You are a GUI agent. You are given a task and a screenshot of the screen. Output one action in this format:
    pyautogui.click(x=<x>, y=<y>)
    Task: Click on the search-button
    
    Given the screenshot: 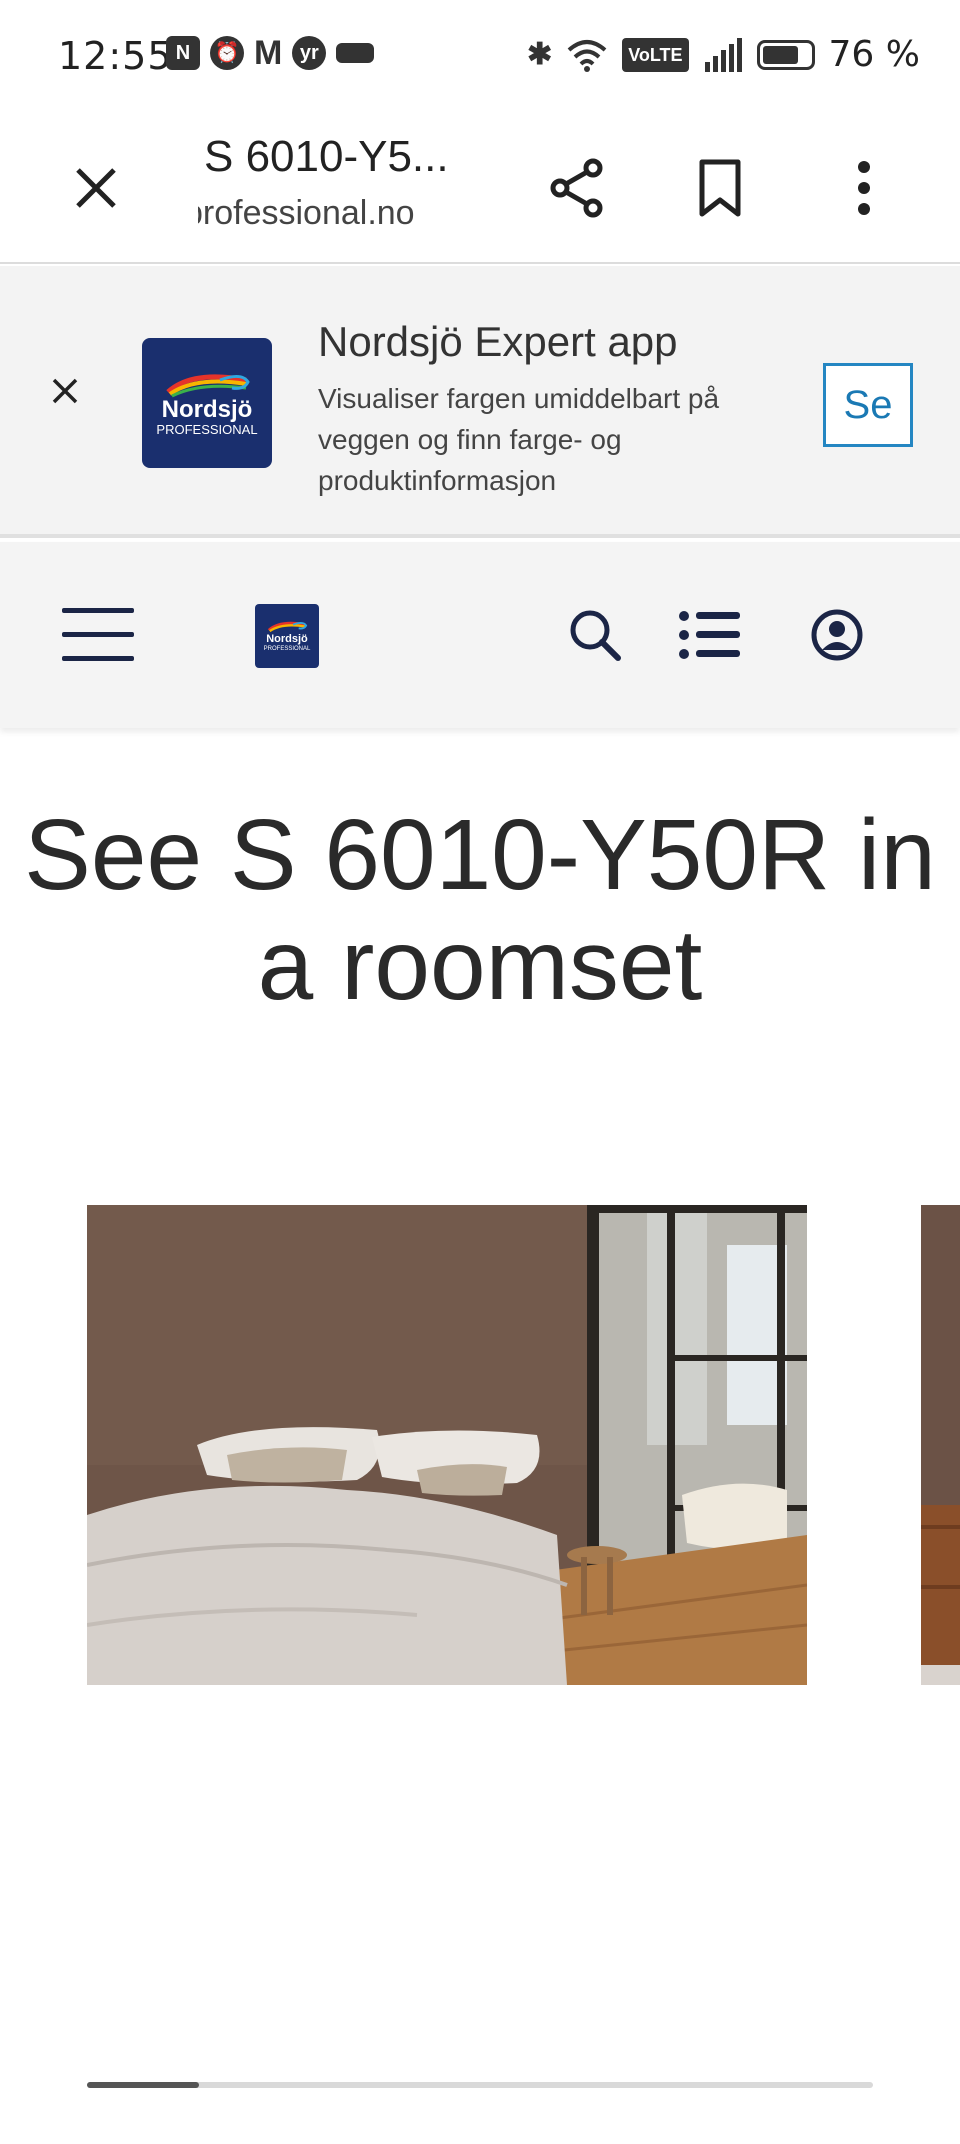 What is the action you would take?
    pyautogui.click(x=595, y=635)
    